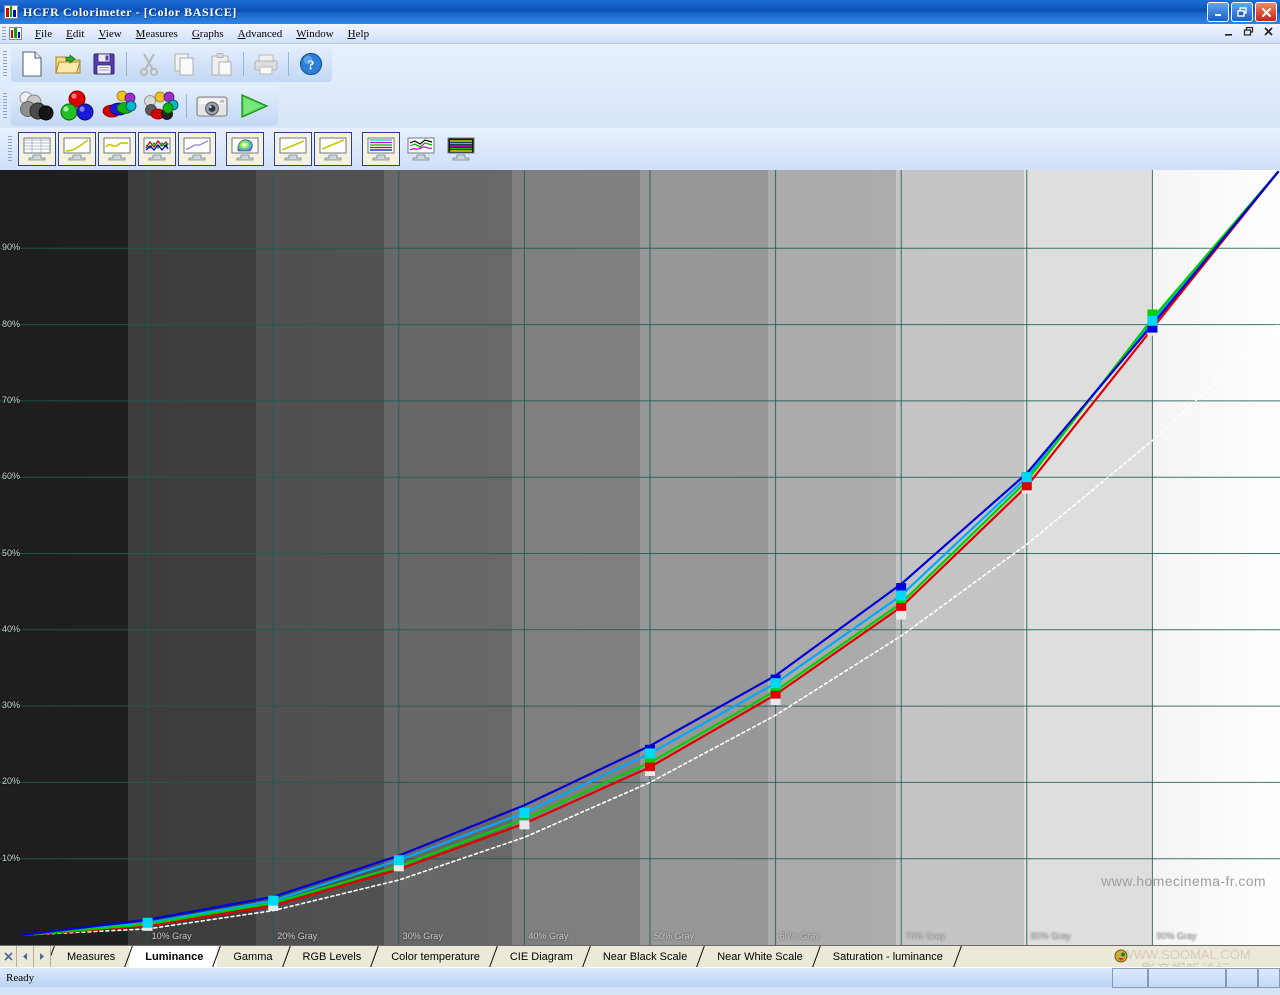 Image resolution: width=1280 pixels, height=995 pixels. What do you see at coordinates (260, 34) in the screenshot?
I see `menu-item-advanced: Advanced` at bounding box center [260, 34].